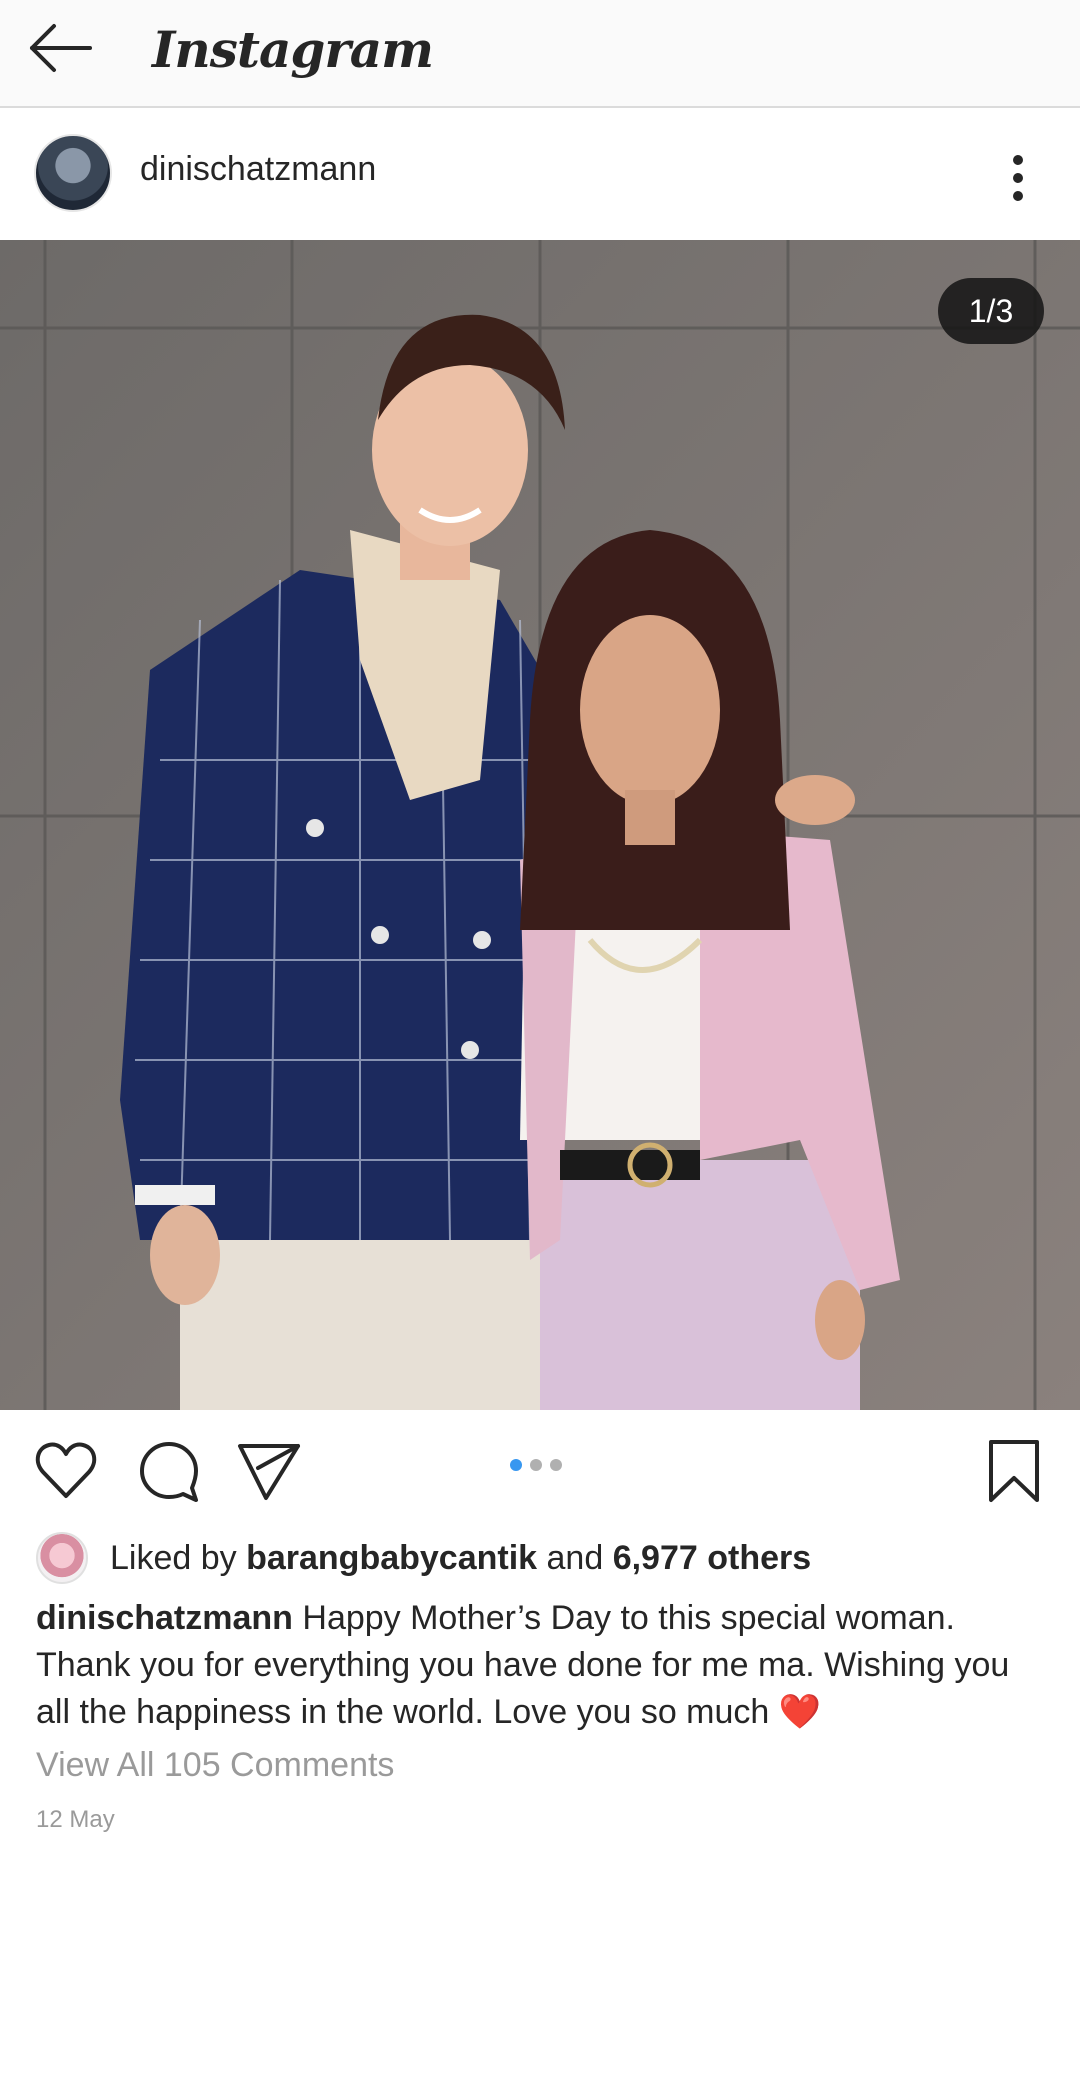 The height and width of the screenshot is (2084, 1080). Describe the element at coordinates (258, 169) in the screenshot. I see `post-username: dinischatzmann` at that location.